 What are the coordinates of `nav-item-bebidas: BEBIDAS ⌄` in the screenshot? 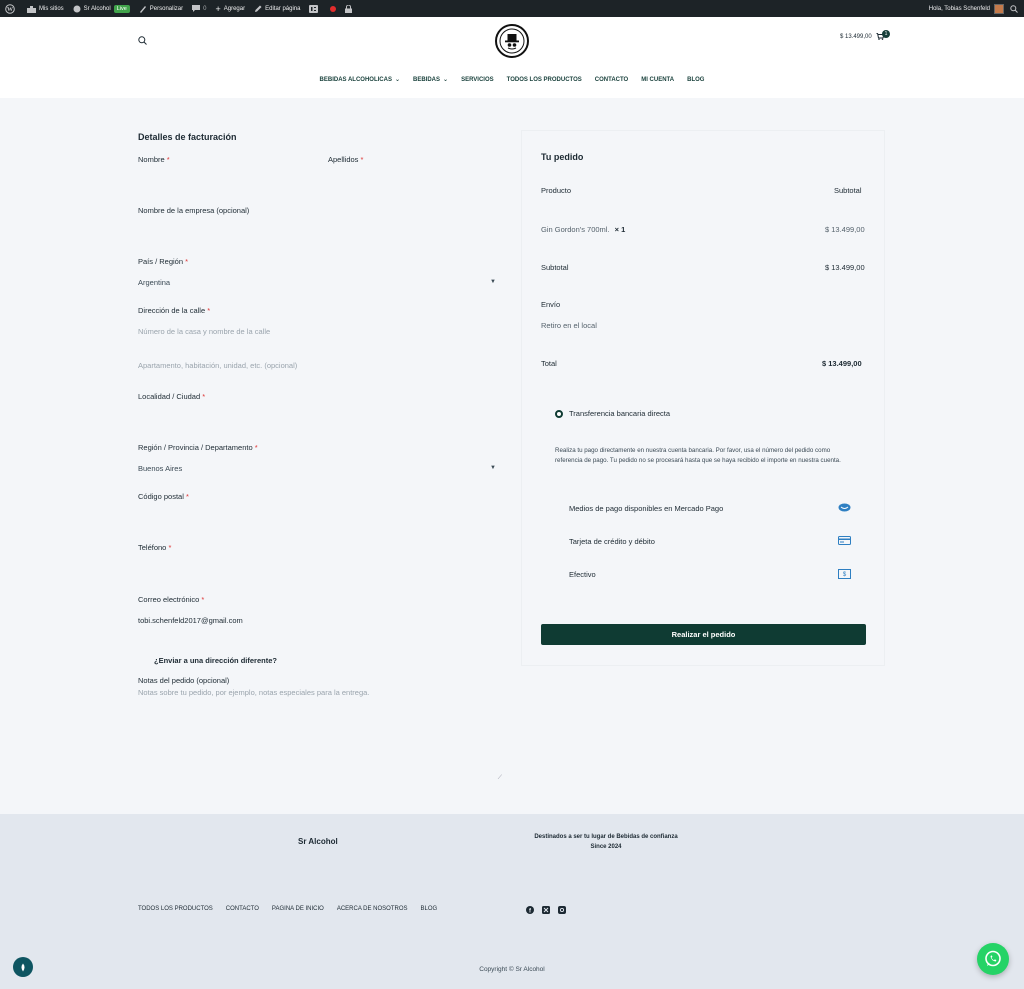 It's located at (430, 80).